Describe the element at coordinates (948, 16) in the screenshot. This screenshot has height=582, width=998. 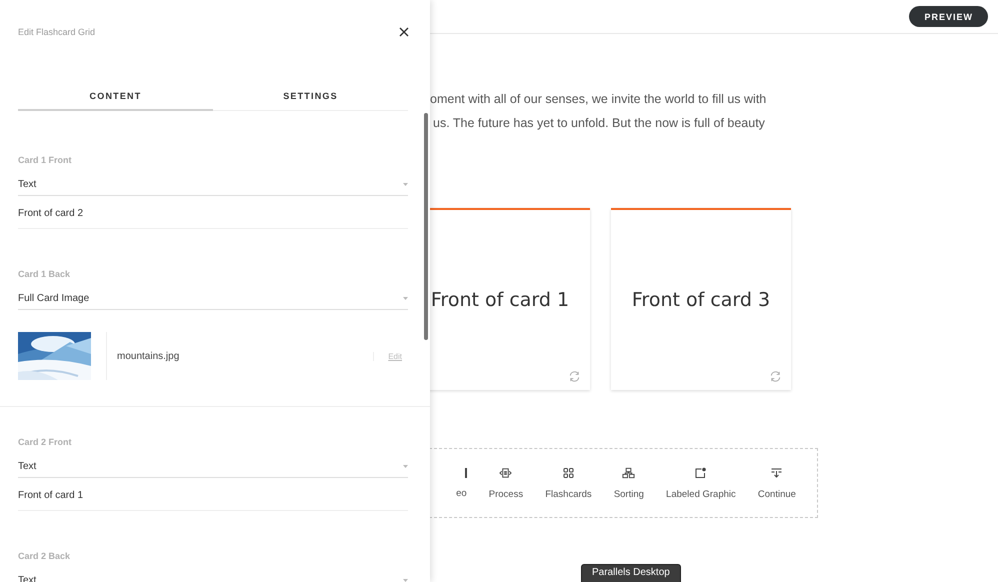
I see `preview-button: PREVIEW` at that location.